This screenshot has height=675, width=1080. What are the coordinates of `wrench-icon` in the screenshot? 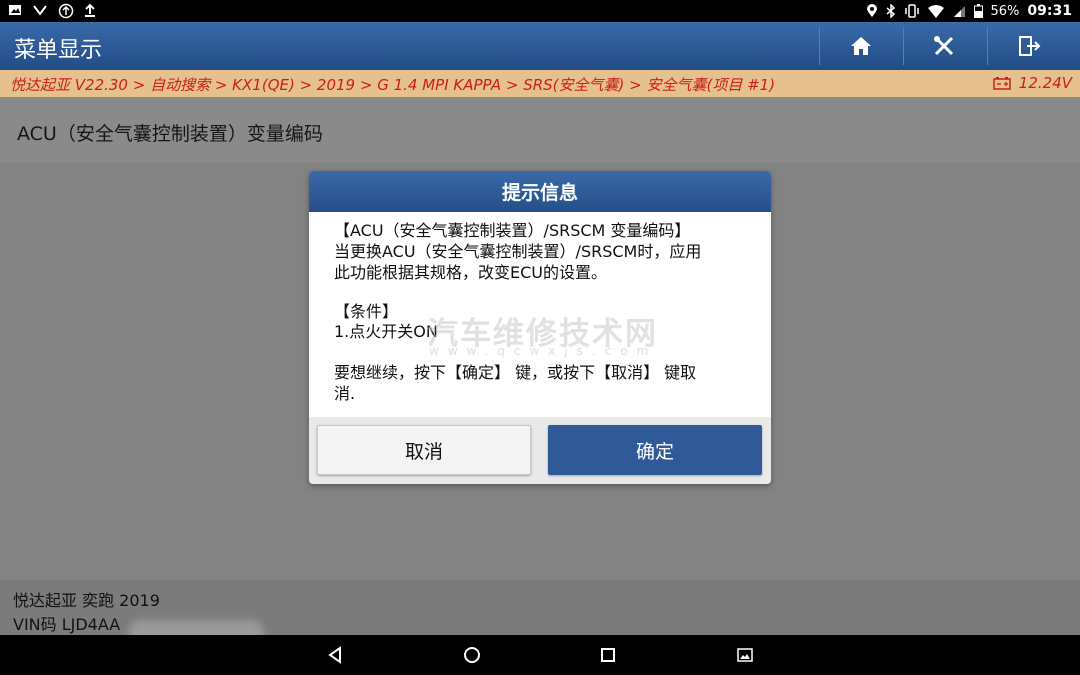 It's located at (944, 46).